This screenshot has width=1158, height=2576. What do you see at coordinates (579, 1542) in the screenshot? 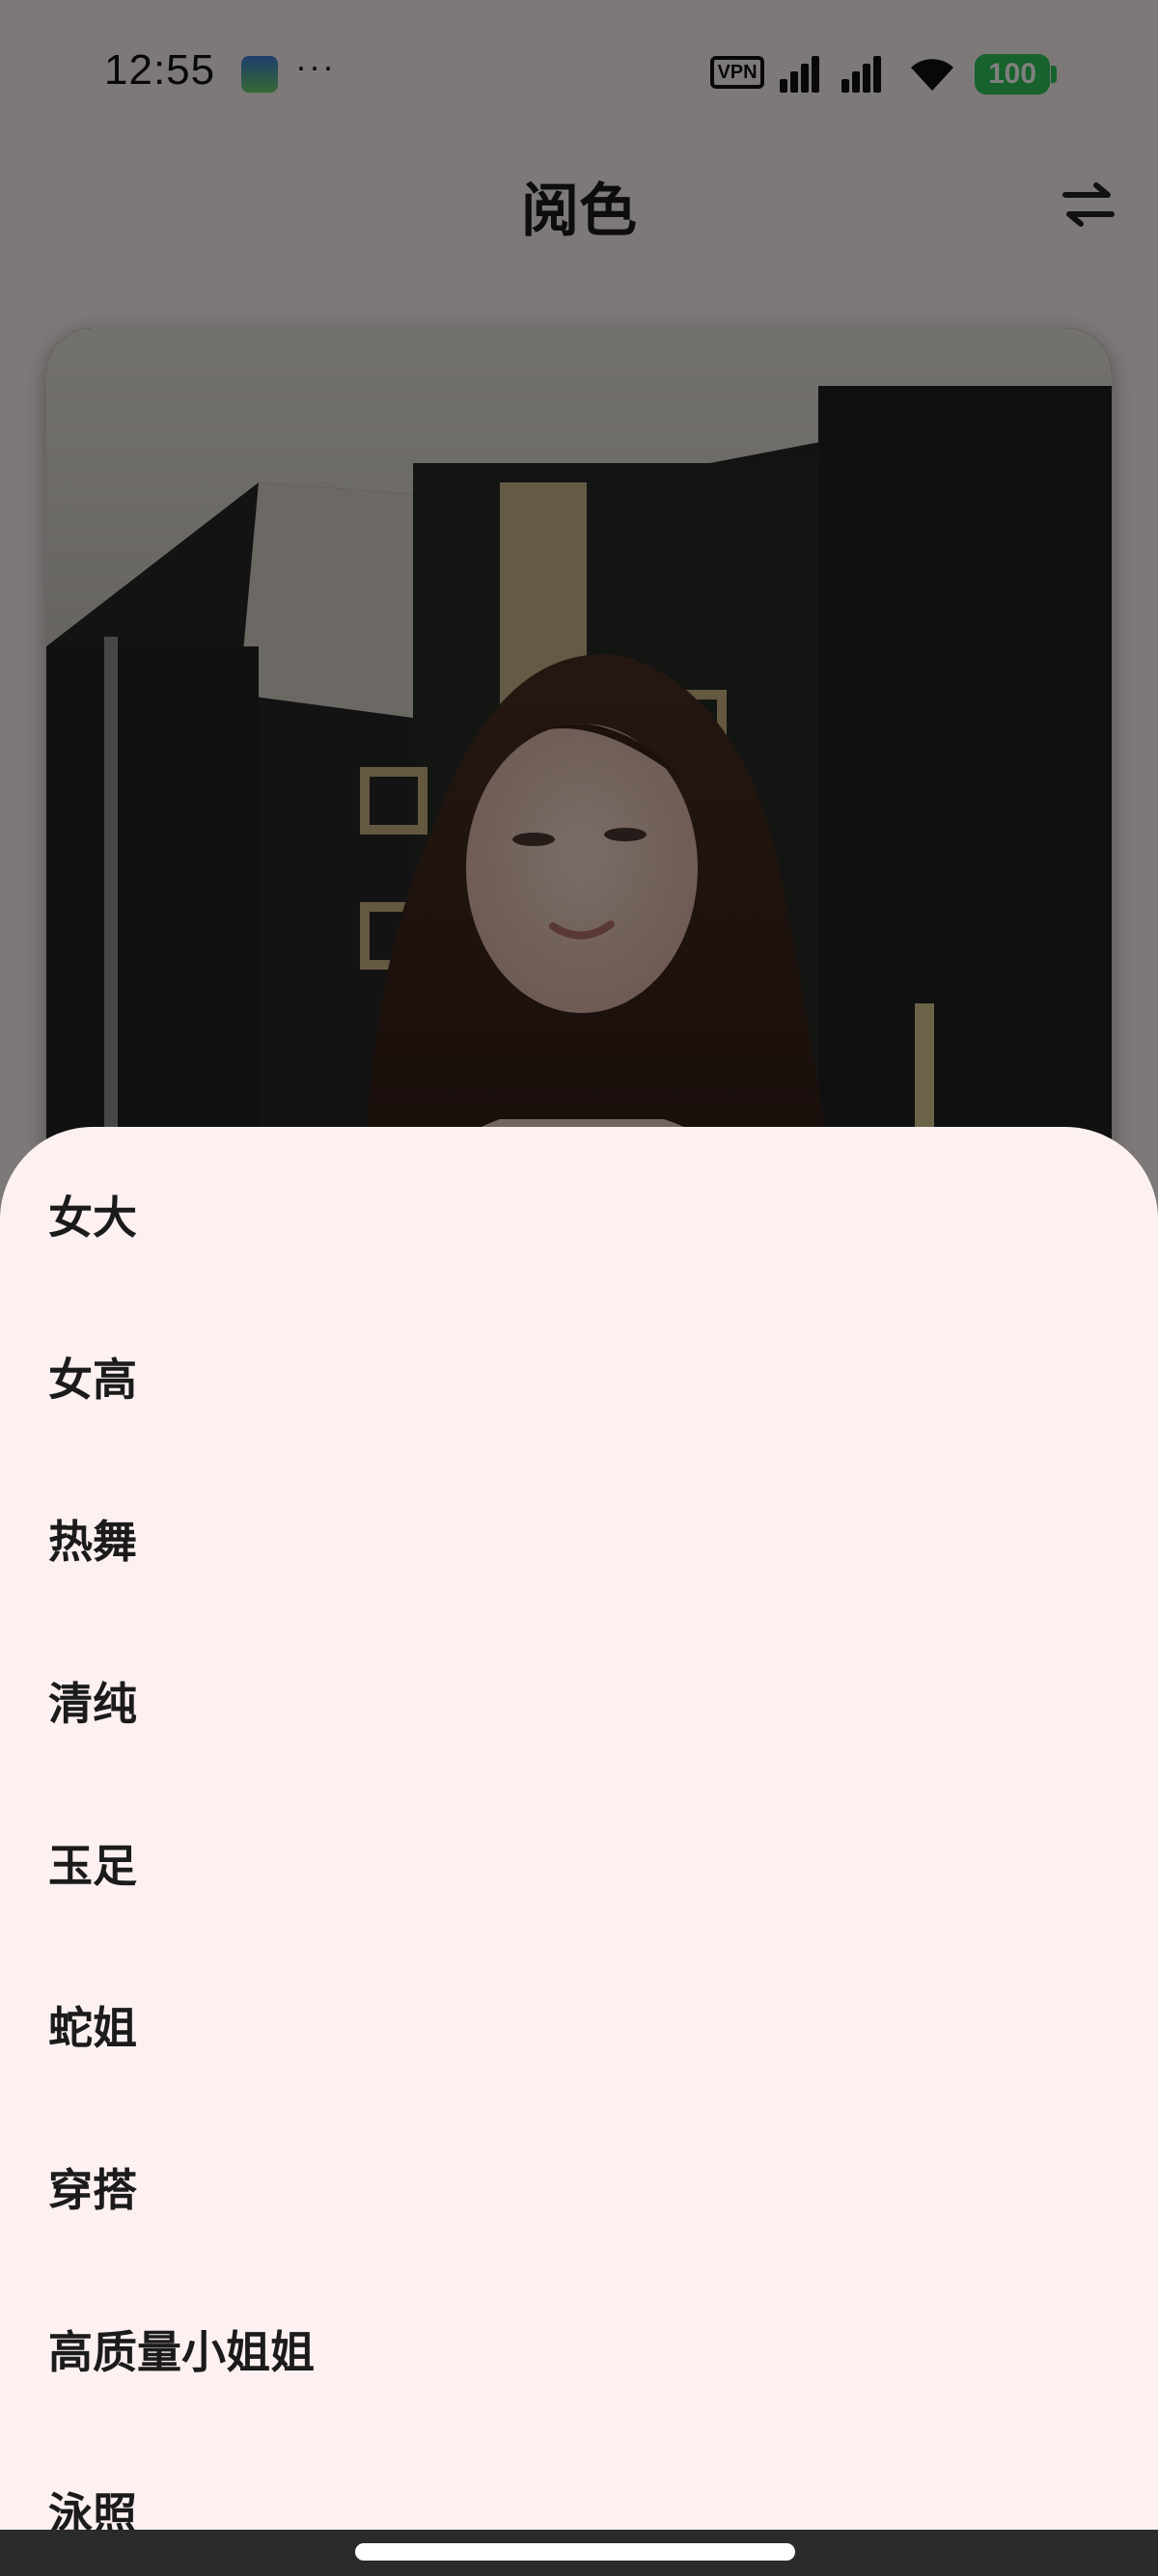
I see `list-item: 热舞` at bounding box center [579, 1542].